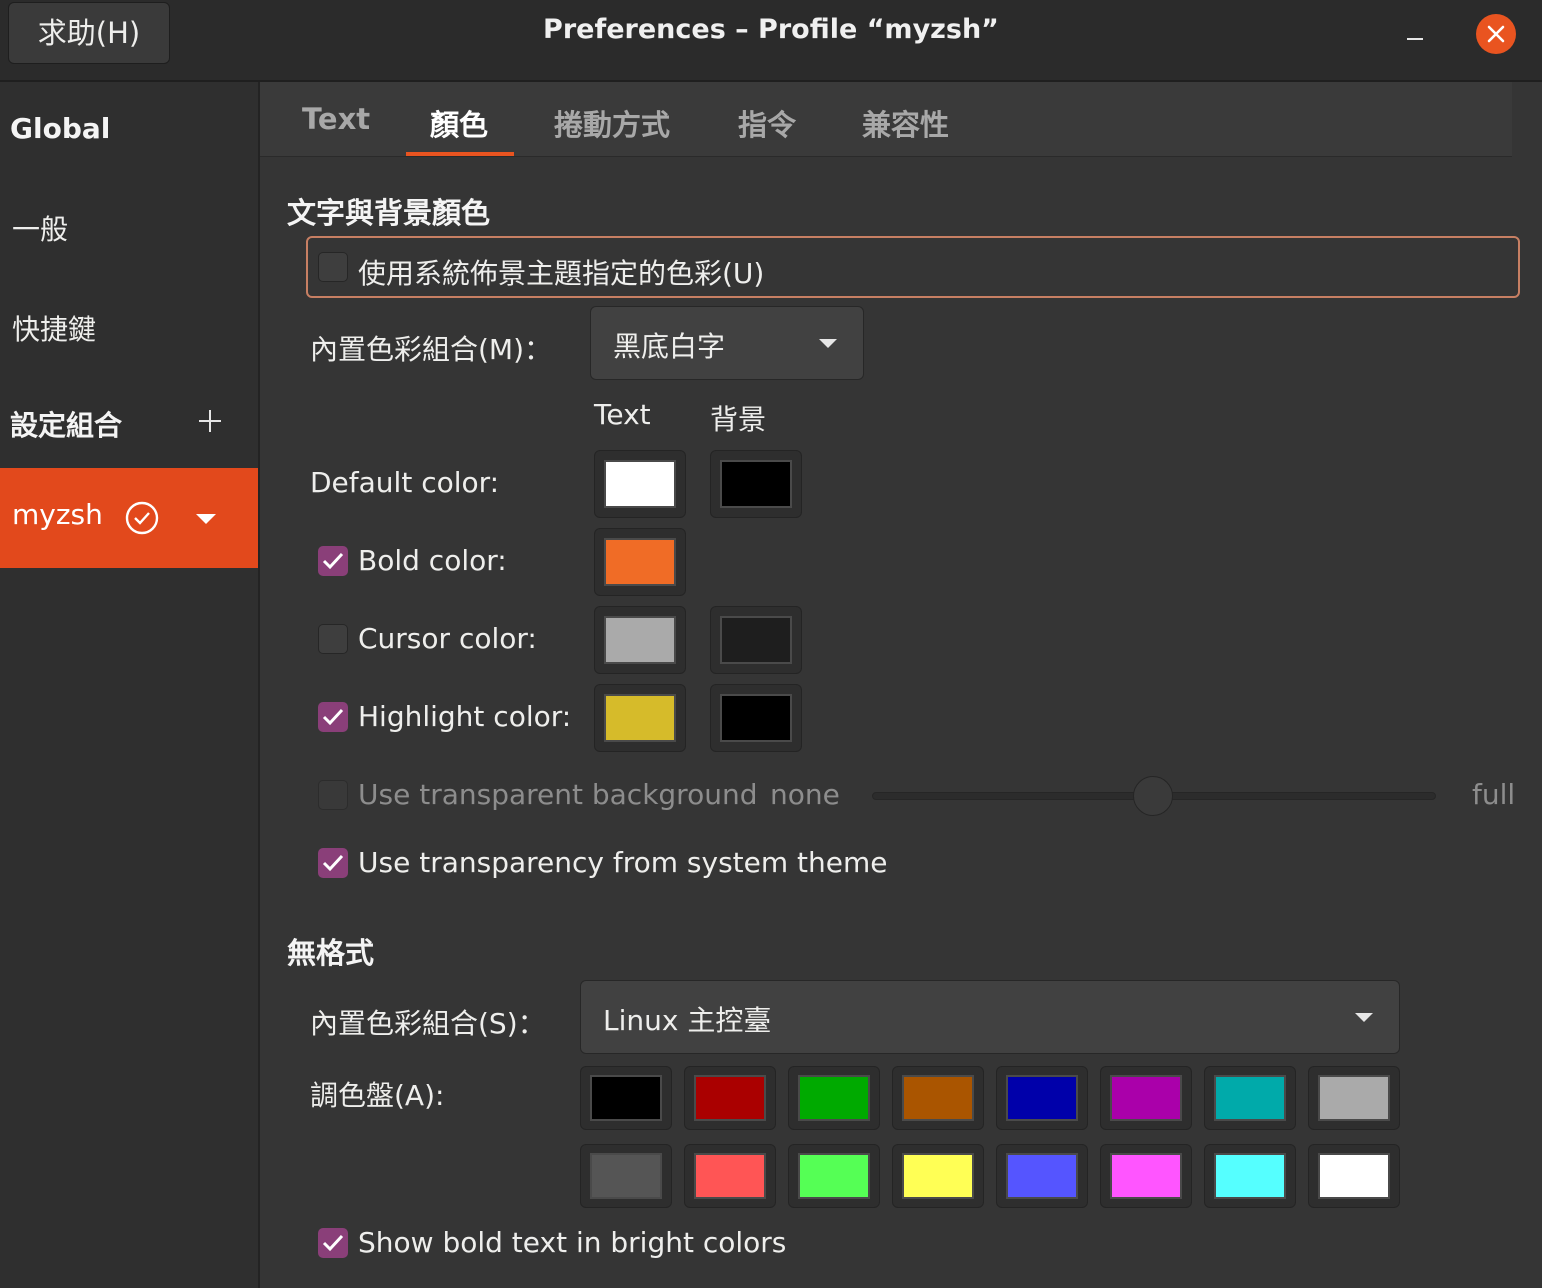  Describe the element at coordinates (1153, 796) in the screenshot. I see `transparency-slider-handle` at that location.